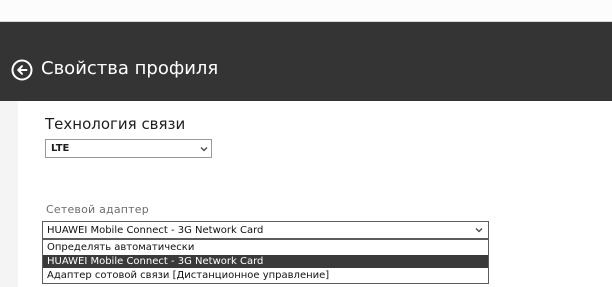 This screenshot has height=287, width=612. I want to click on left-edge-strip, so click(9, 194).